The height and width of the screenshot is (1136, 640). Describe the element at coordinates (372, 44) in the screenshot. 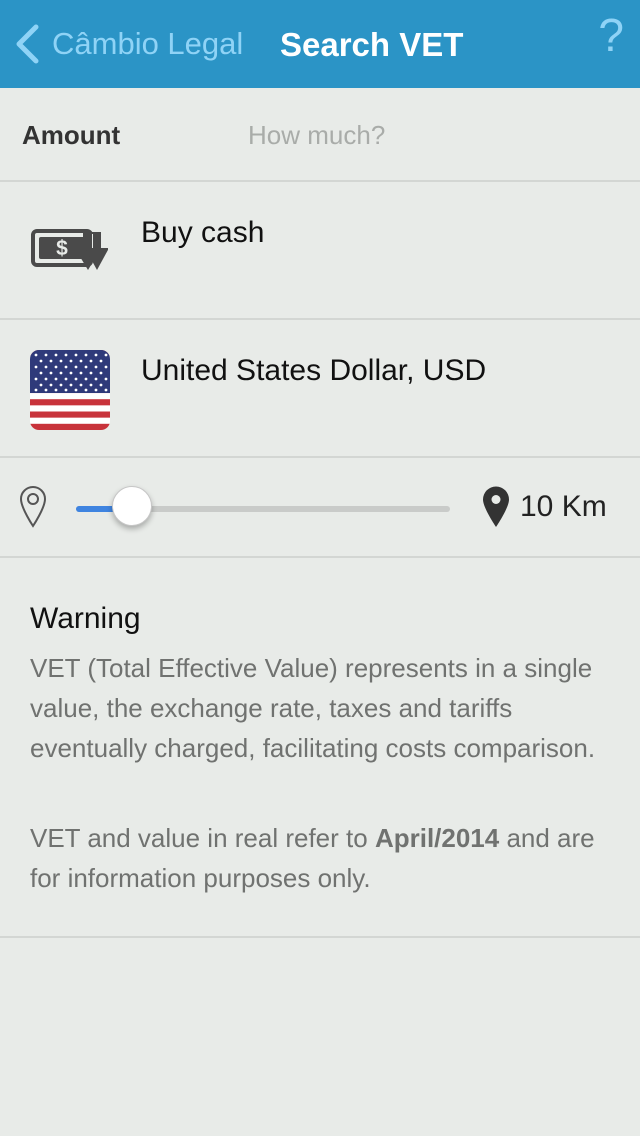

I see `page-title: Search VET` at that location.